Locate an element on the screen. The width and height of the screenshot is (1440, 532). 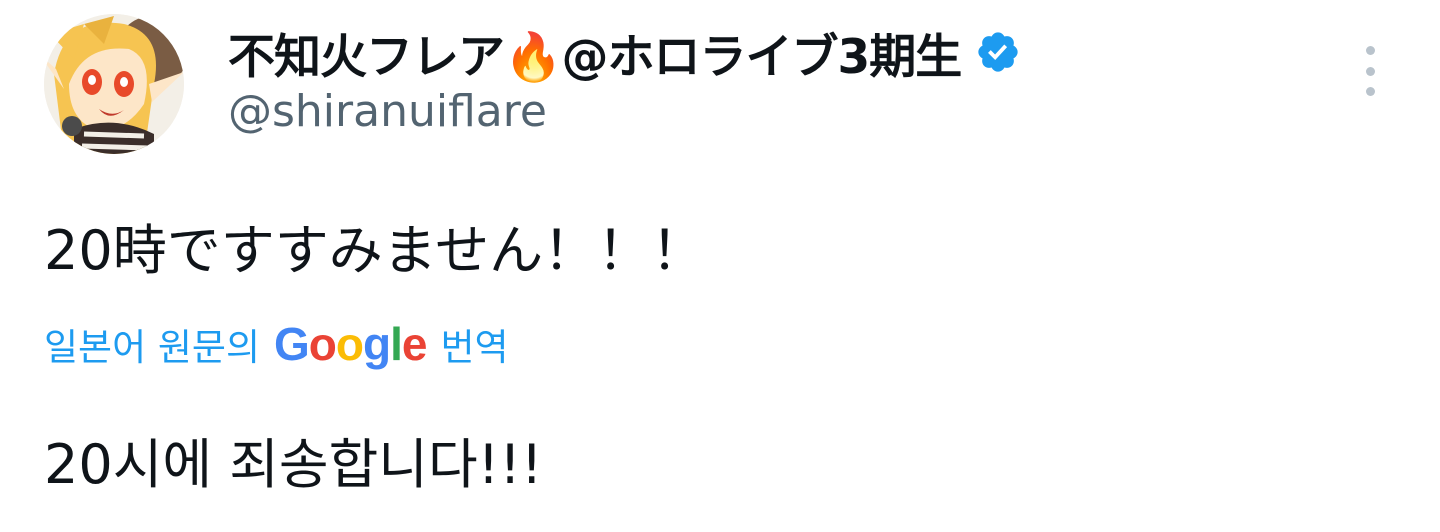
avatar-illustration is located at coordinates (114, 84).